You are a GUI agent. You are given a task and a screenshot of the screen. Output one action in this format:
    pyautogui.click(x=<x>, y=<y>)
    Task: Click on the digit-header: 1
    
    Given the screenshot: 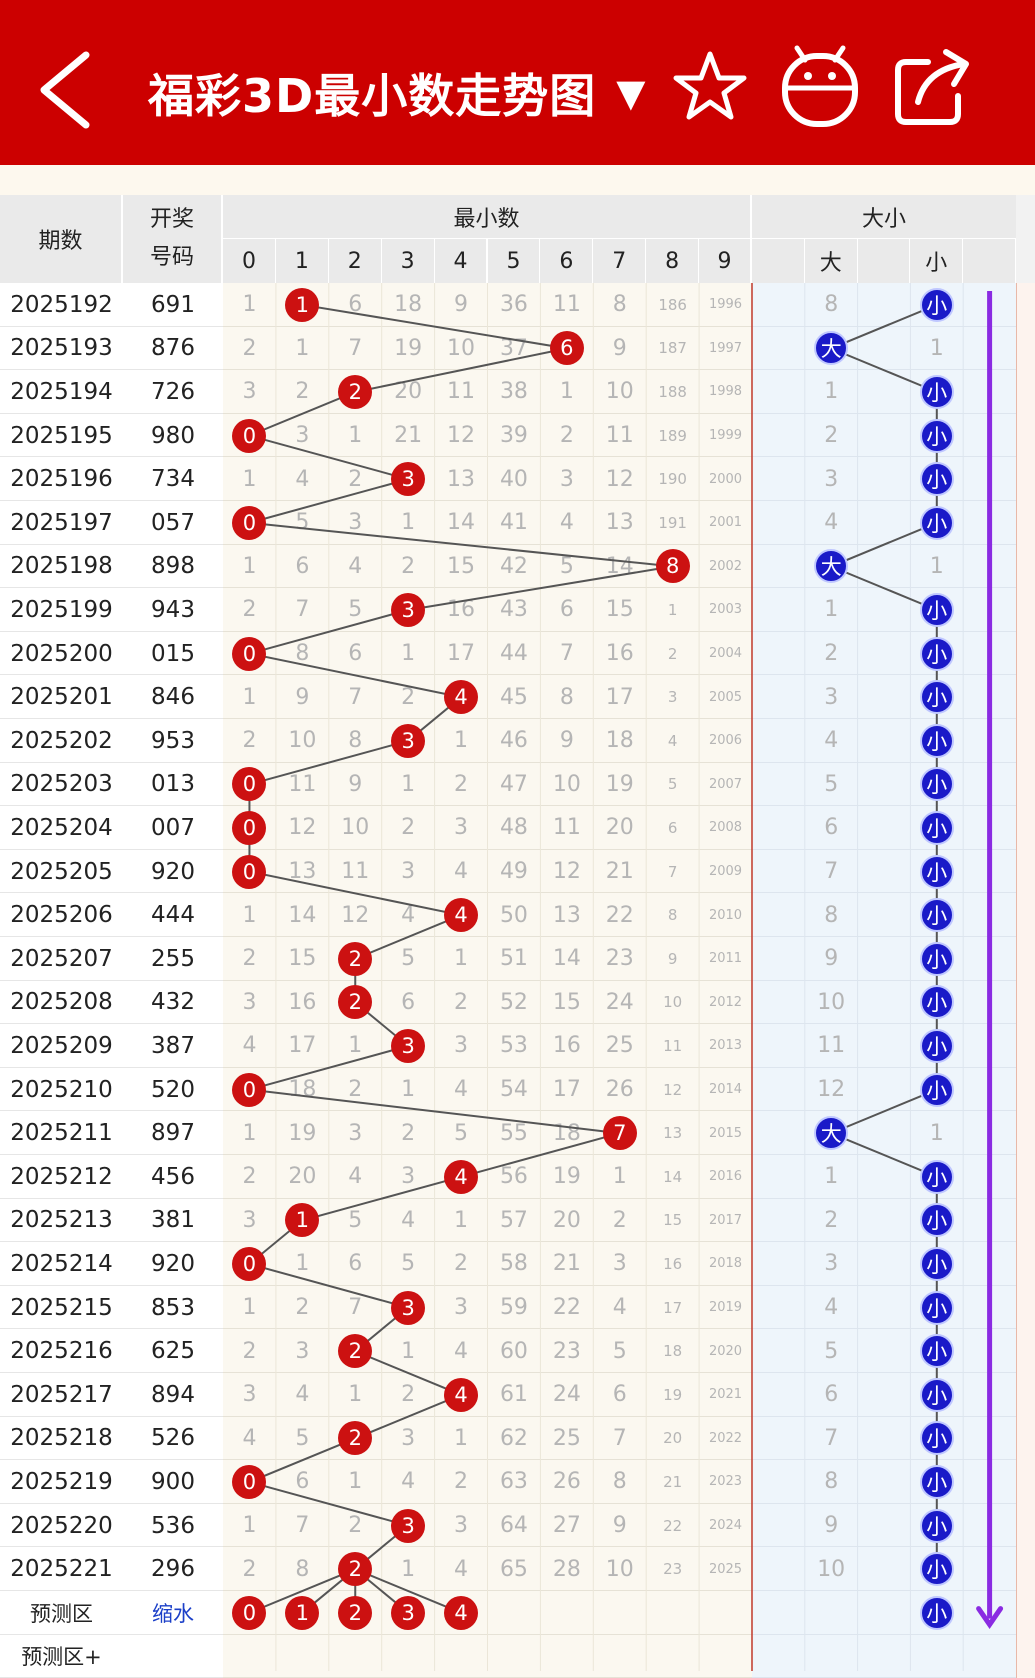 What is the action you would take?
    pyautogui.click(x=302, y=261)
    